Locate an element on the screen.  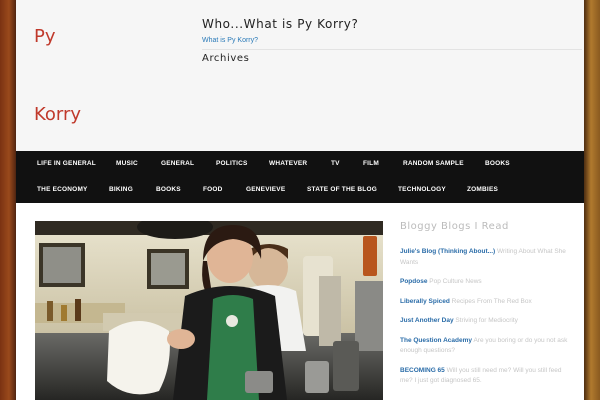
nav-item-life-in-general: LIFE IN GENERAL is located at coordinates (66, 163).